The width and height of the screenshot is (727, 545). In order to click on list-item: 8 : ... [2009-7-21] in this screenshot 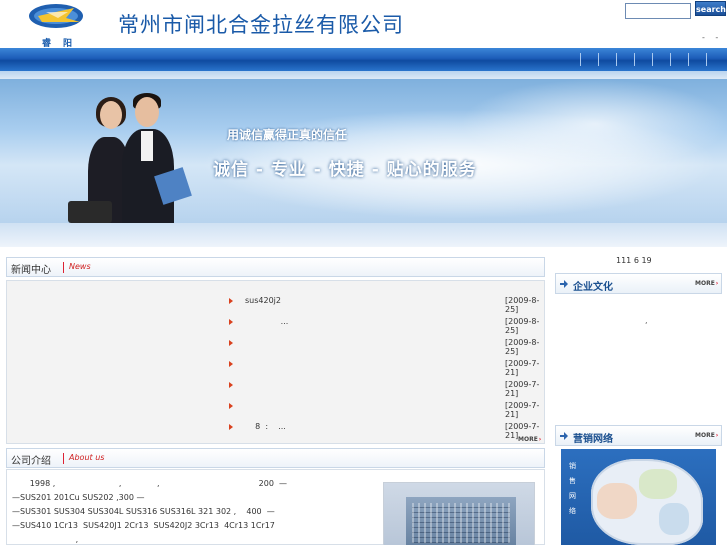, I will do `click(276, 428)`.